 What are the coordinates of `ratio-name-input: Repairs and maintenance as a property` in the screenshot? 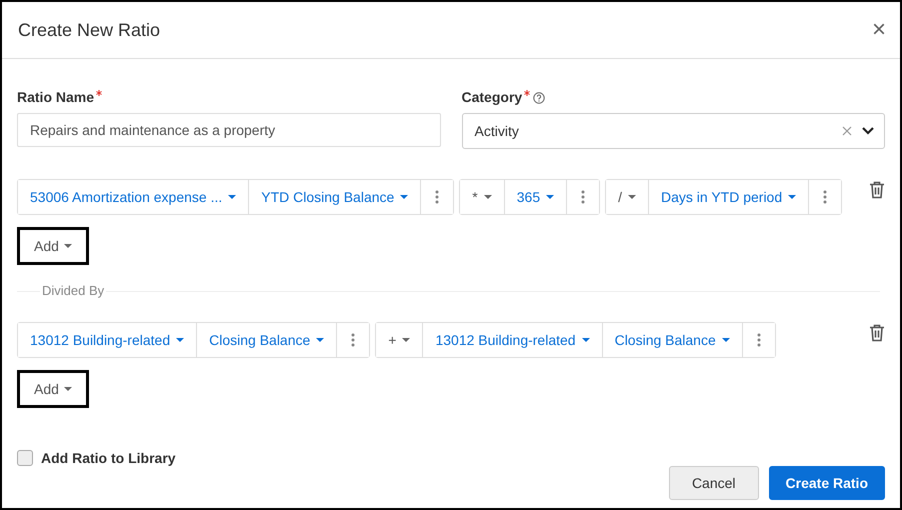 It's located at (228, 130).